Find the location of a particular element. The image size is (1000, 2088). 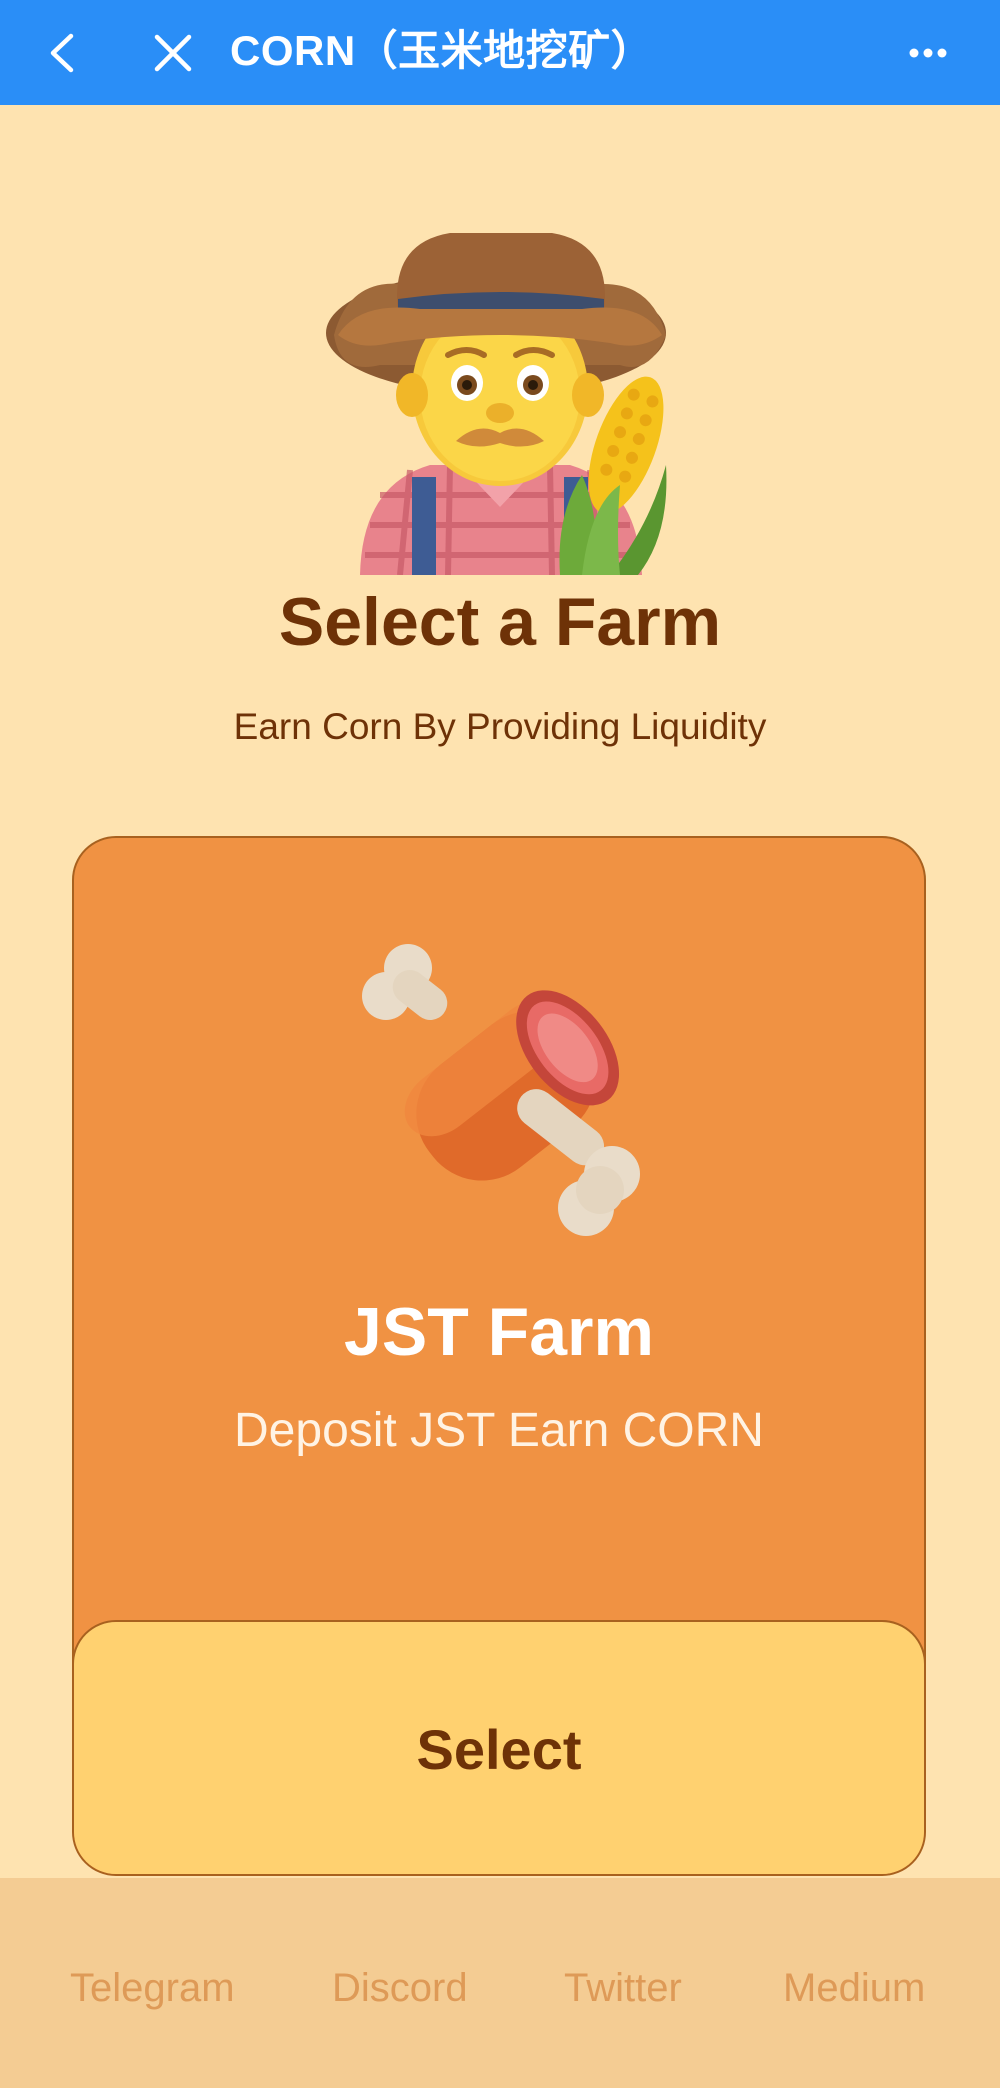

more-button is located at coordinates (928, 52).